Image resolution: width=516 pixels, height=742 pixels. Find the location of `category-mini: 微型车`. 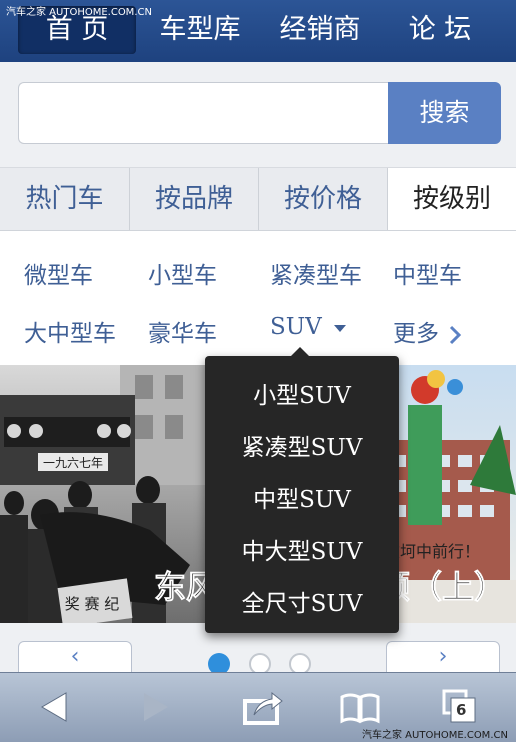

category-mini: 微型车 is located at coordinates (58, 273).